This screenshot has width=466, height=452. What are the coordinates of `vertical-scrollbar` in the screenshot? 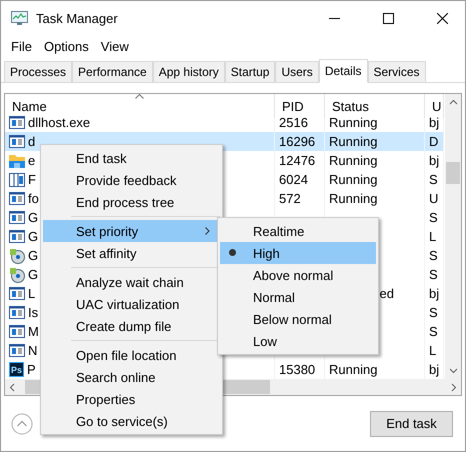 It's located at (453, 236).